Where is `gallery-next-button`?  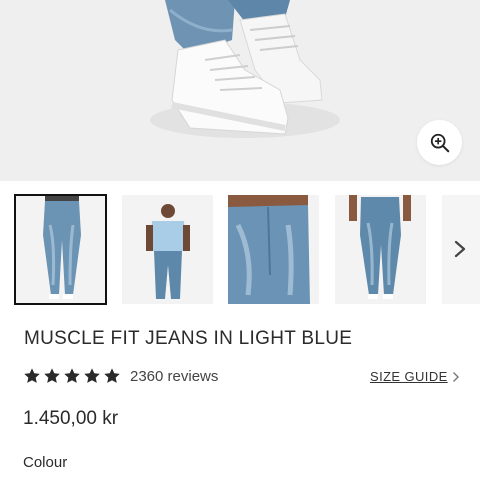
gallery-next-button is located at coordinates (460, 249).